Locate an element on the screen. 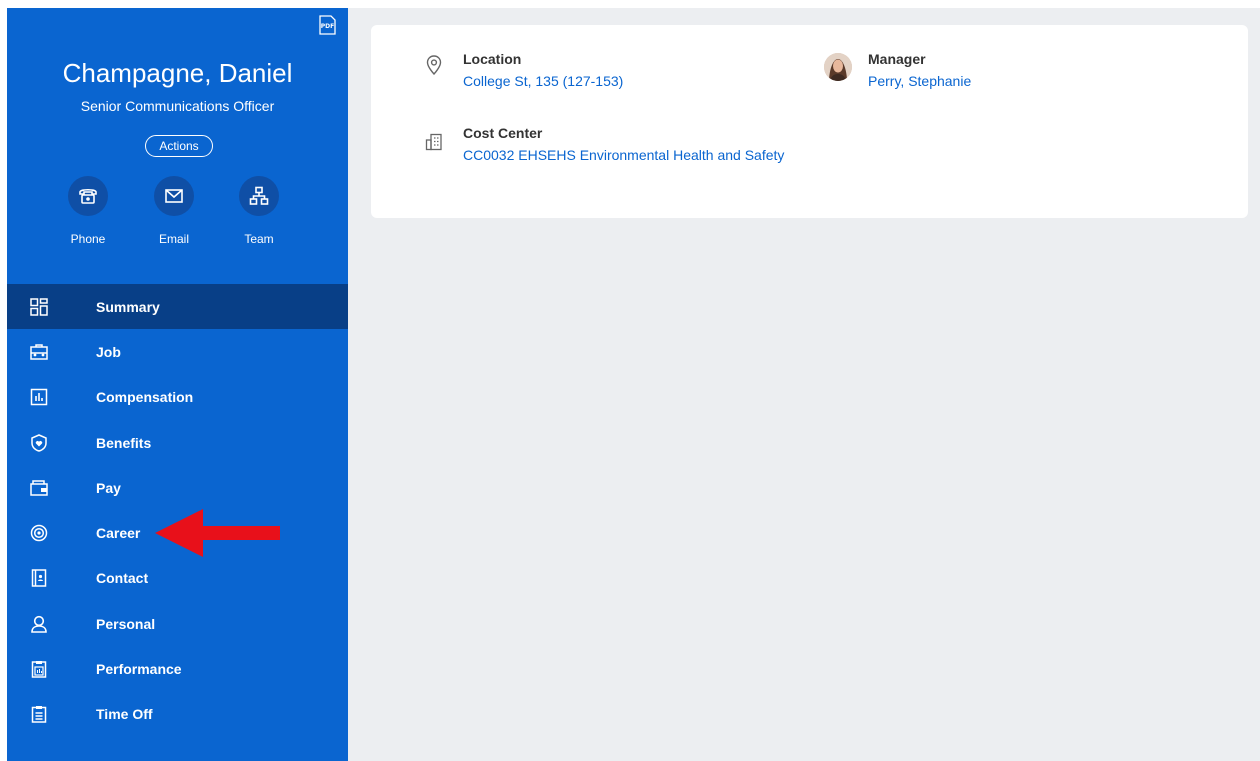  manager-avatar-image is located at coordinates (838, 67).